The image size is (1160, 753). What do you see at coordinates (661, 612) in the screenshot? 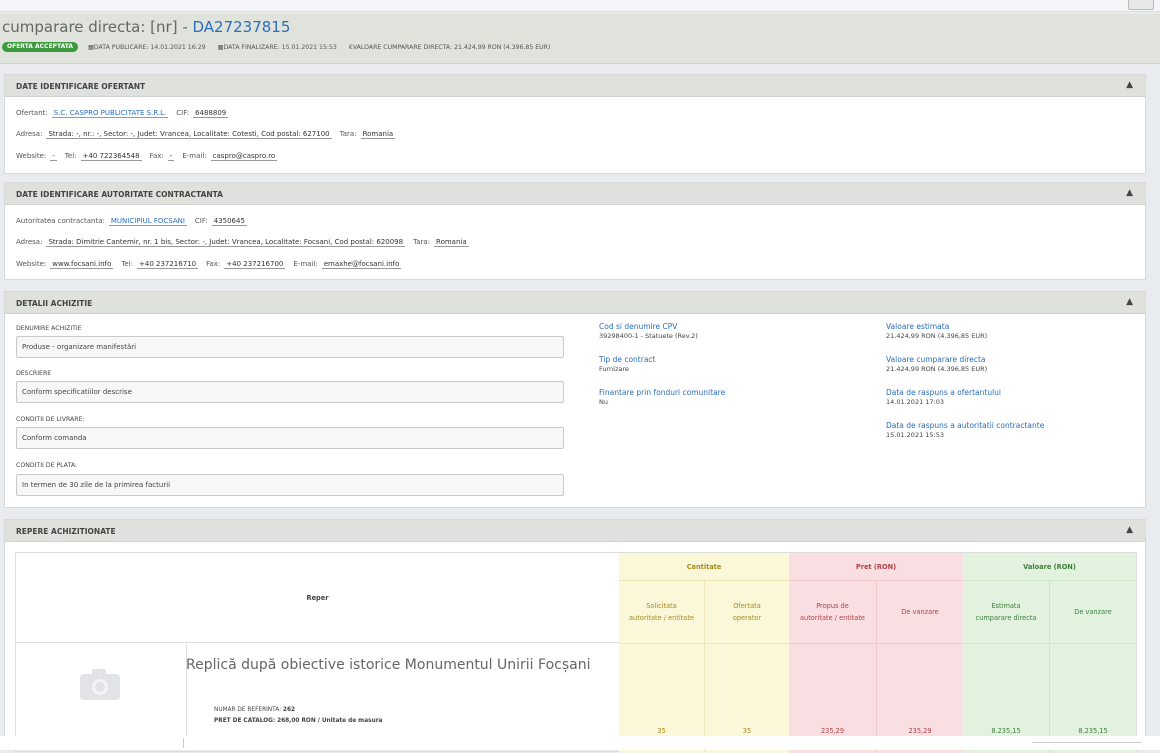
I see `column-header-solicitata: Solicitata autoritate / entitate` at bounding box center [661, 612].